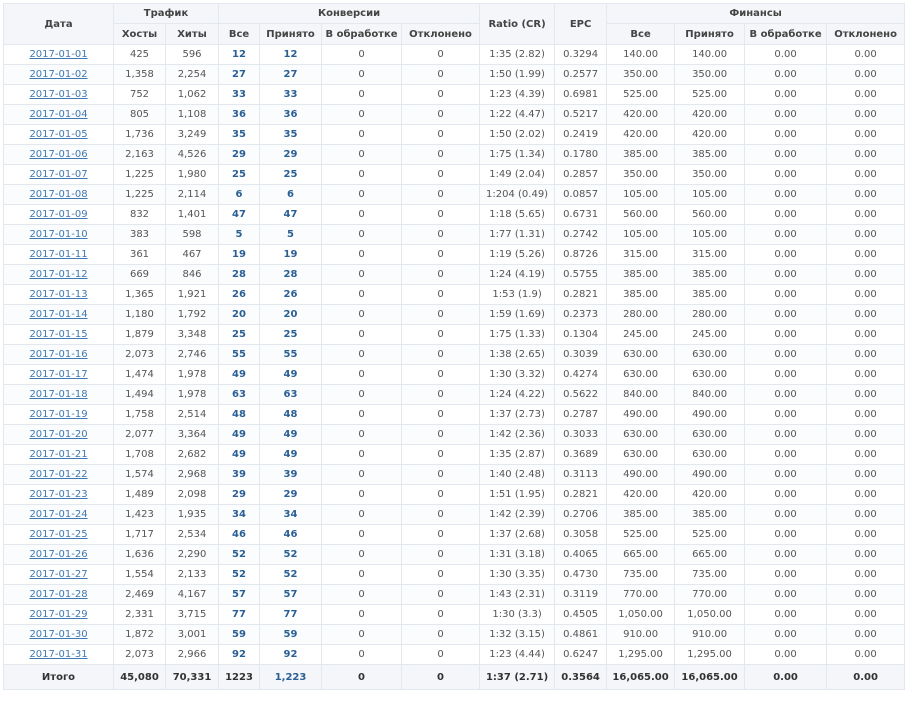 The image size is (907, 702). What do you see at coordinates (192, 677) in the screenshot?
I see `totals-hits: 70,331` at bounding box center [192, 677].